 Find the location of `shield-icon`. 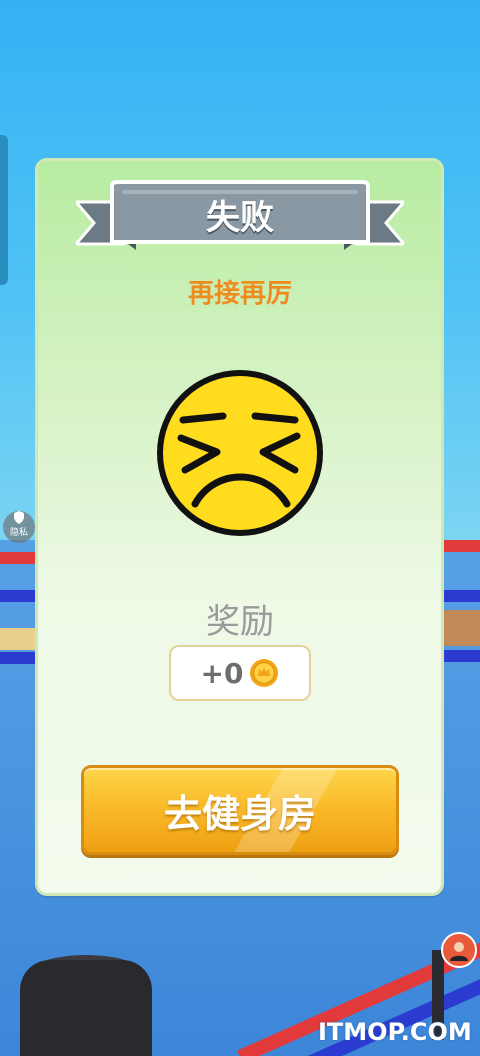

shield-icon is located at coordinates (19, 519).